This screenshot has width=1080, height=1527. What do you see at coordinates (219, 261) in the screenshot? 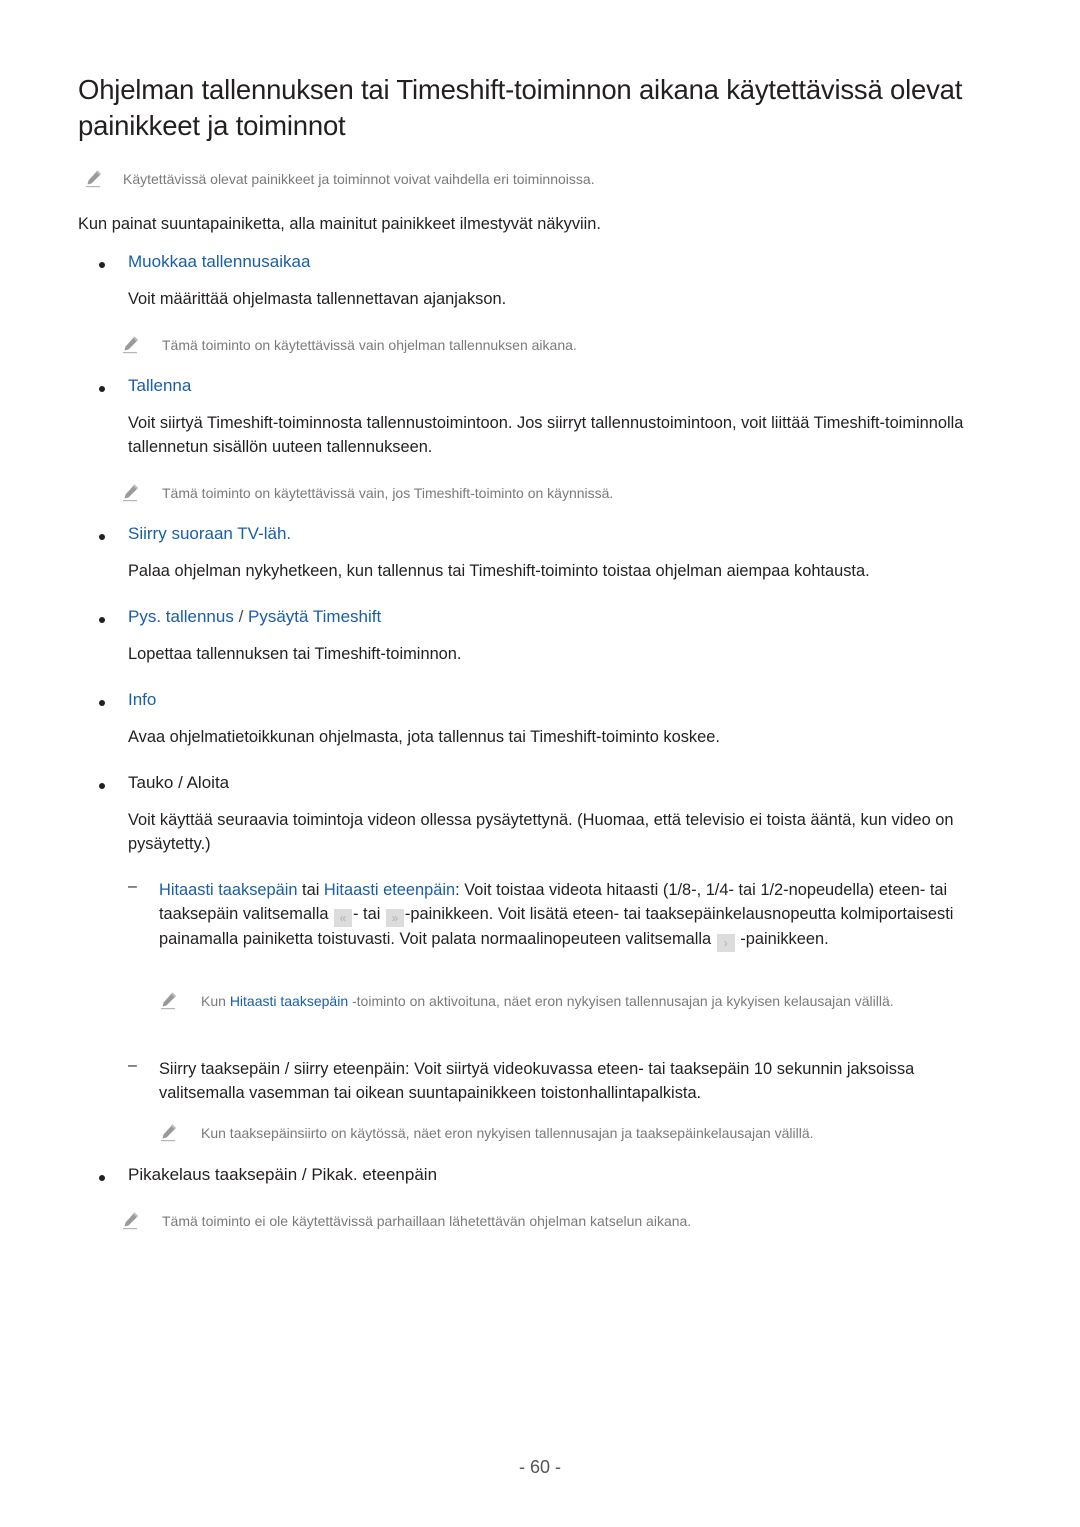
I see `item-heading-muokkaa: Muokkaa tallennusaikaa` at bounding box center [219, 261].